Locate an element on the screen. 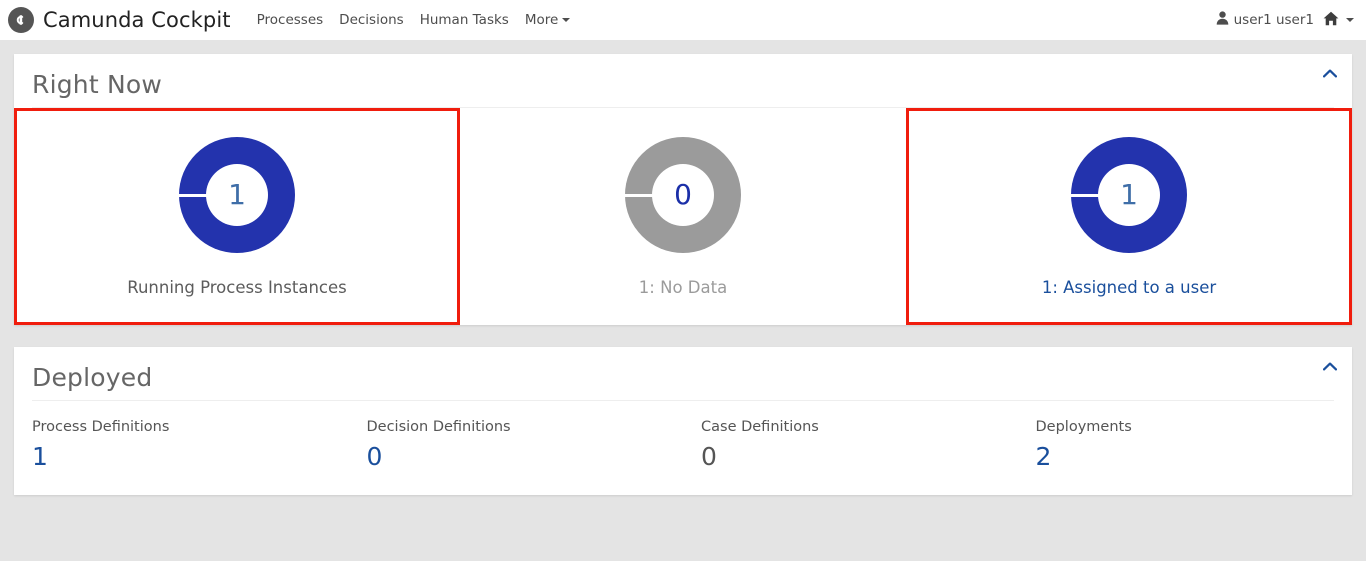 Image resolution: width=1366 pixels, height=561 pixels. stat-label: Process Definitions is located at coordinates (101, 427).